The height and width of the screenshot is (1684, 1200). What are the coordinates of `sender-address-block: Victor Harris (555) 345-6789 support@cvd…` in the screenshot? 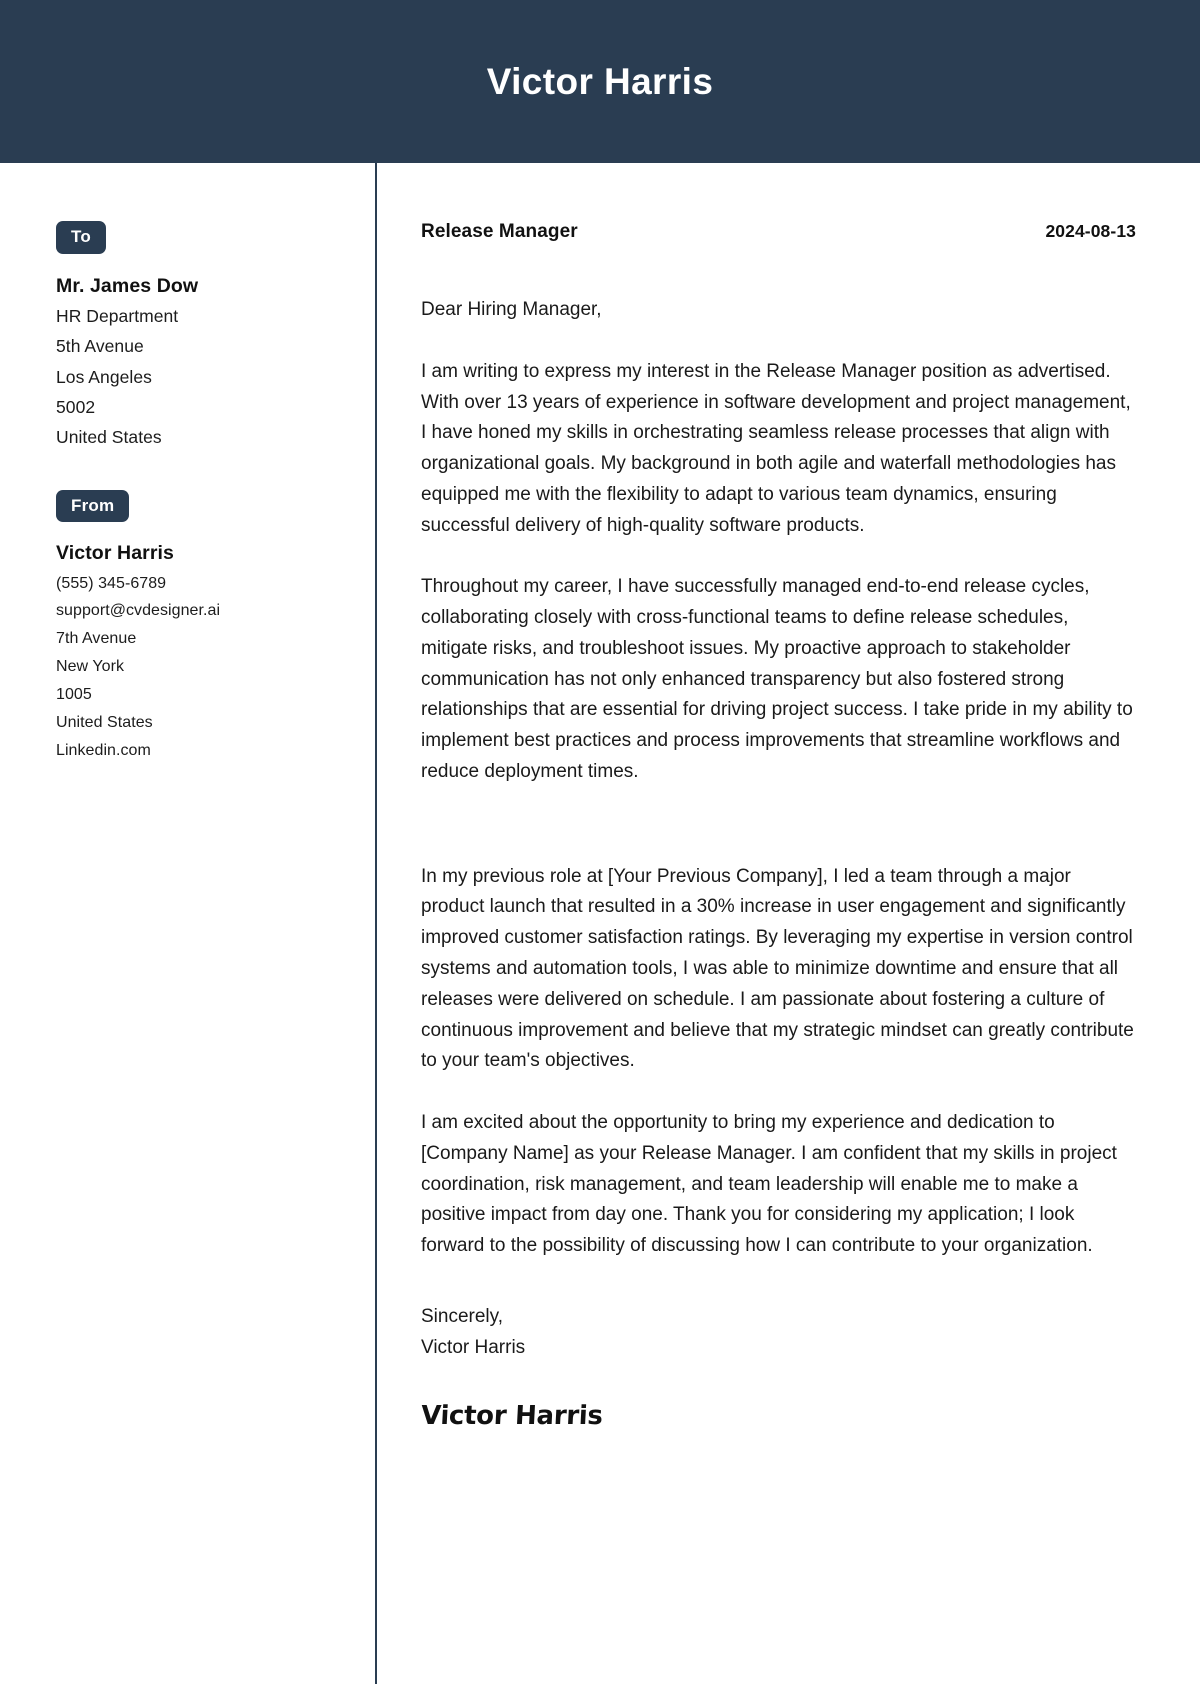 It's located at (200, 651).